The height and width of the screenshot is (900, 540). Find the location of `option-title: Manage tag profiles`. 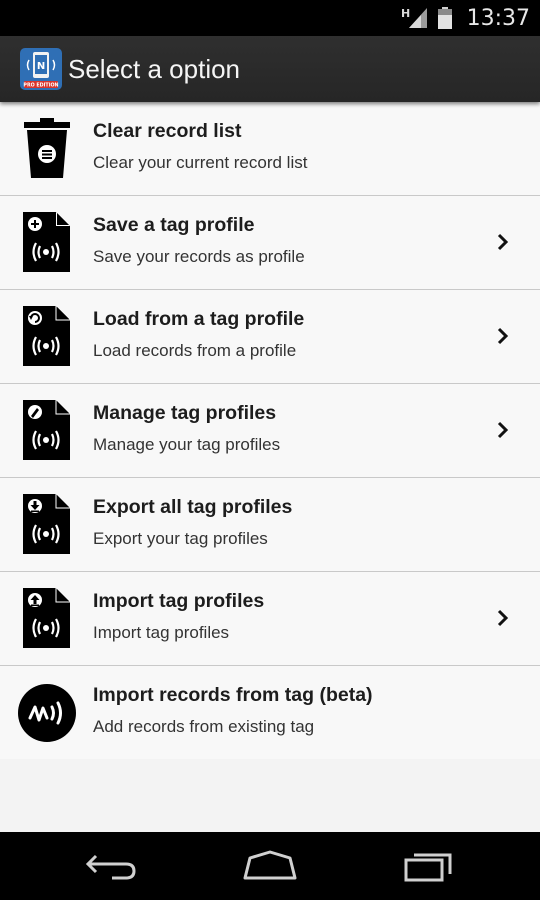

option-title: Manage tag profiles is located at coordinates (185, 413).